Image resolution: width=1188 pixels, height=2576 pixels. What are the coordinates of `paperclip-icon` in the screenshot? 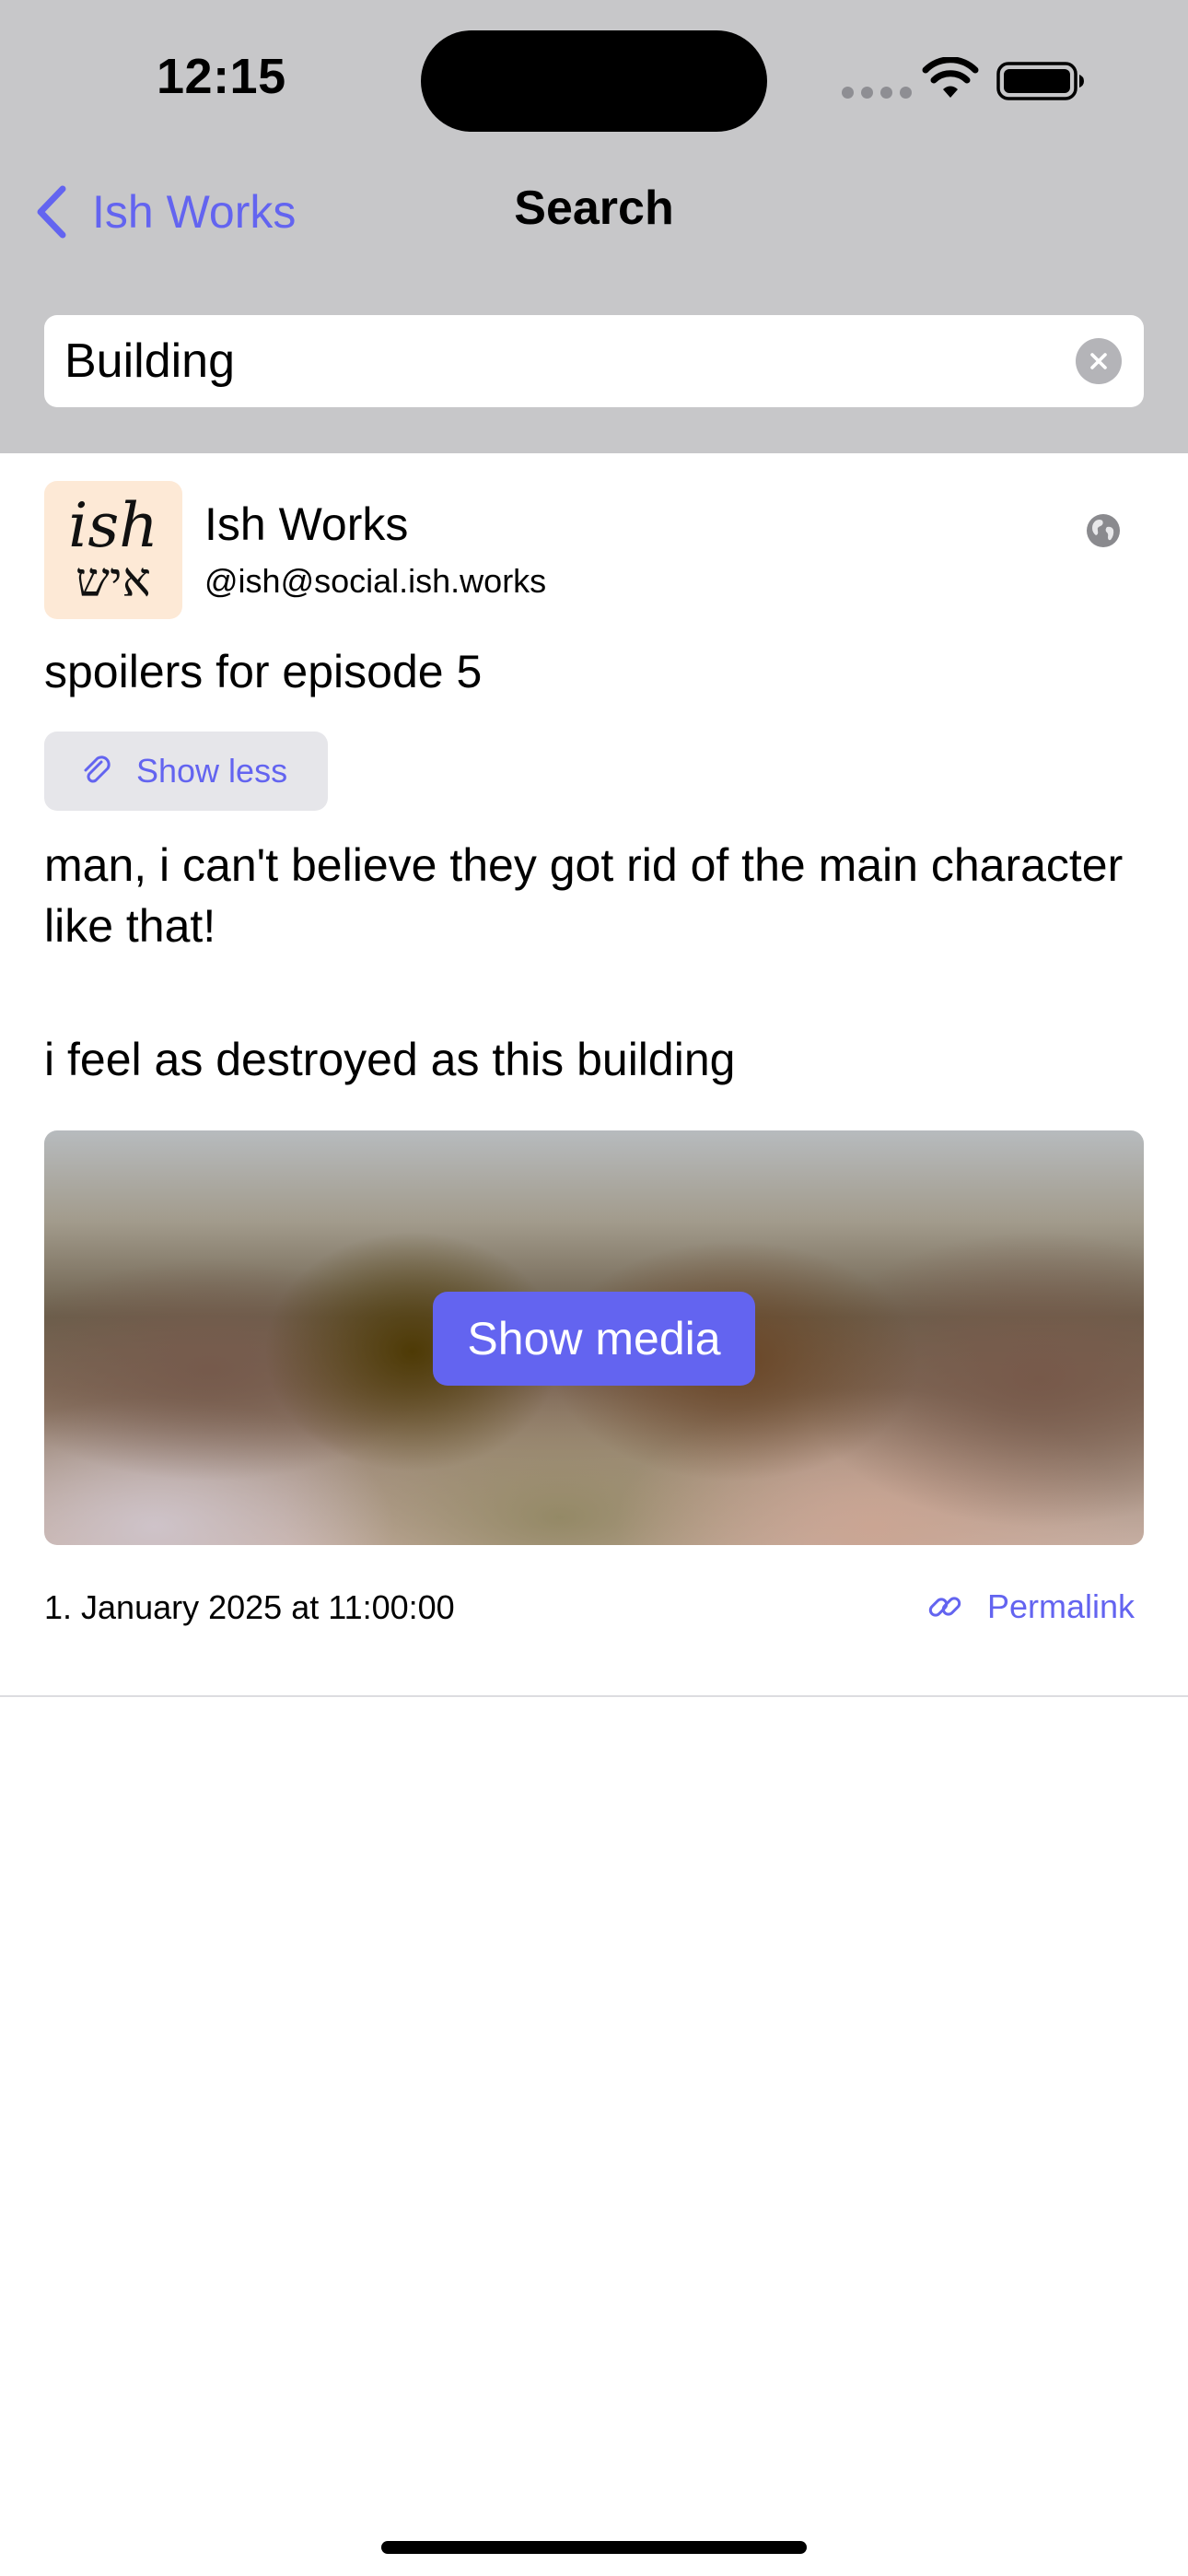 It's located at (97, 769).